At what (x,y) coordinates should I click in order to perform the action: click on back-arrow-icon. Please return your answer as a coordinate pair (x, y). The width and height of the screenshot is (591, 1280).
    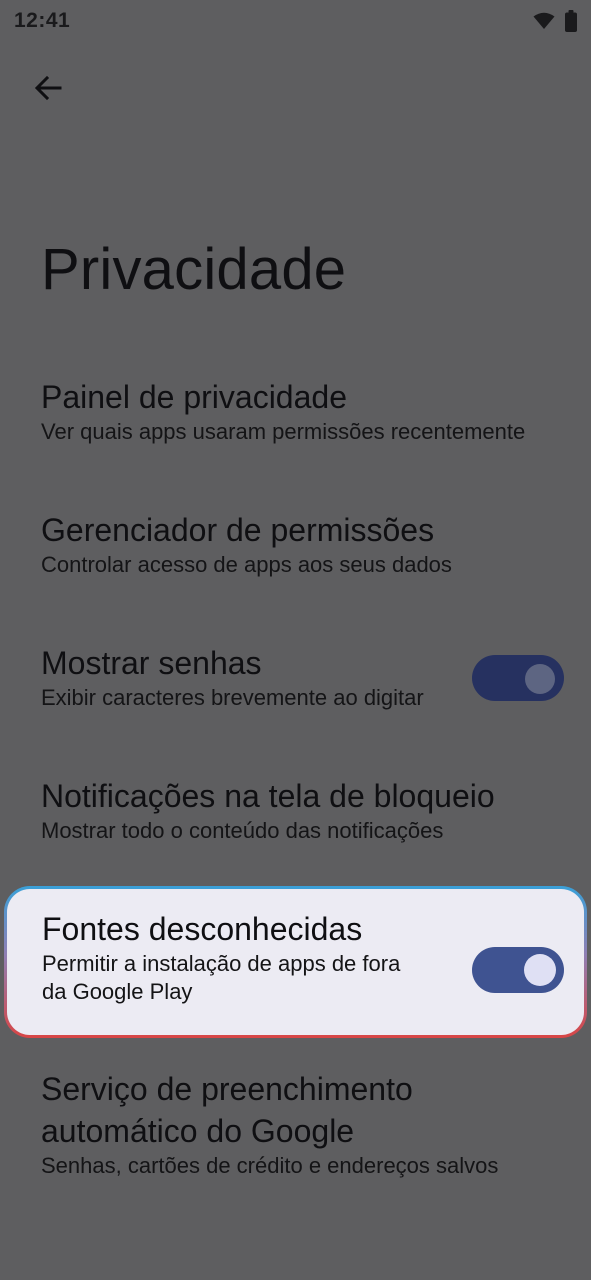
    Looking at the image, I should click on (48, 88).